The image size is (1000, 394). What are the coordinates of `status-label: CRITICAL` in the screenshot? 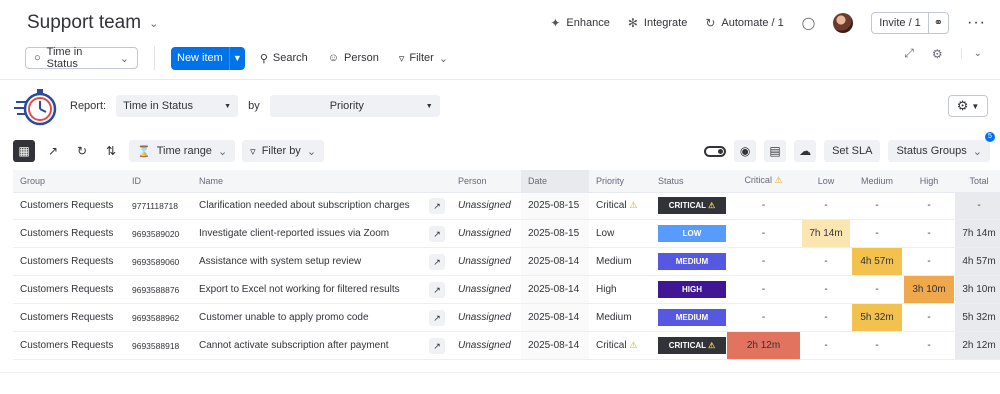 It's located at (687, 206).